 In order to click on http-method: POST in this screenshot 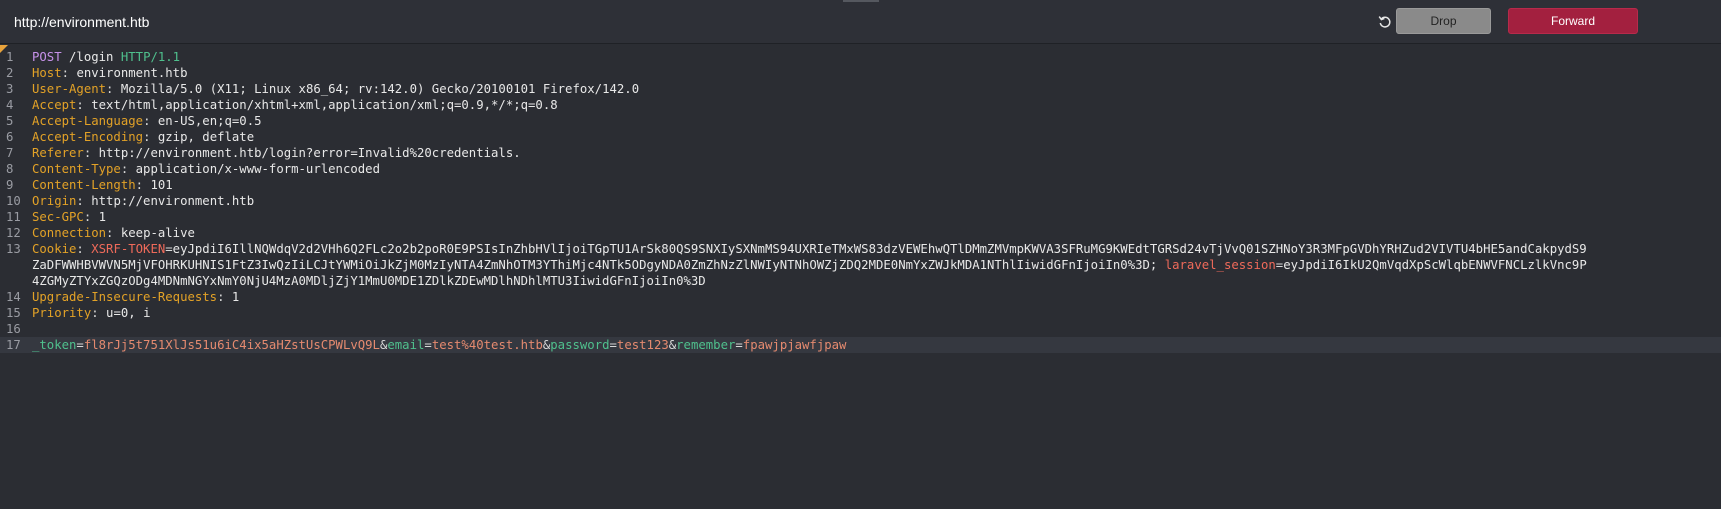, I will do `click(47, 57)`.